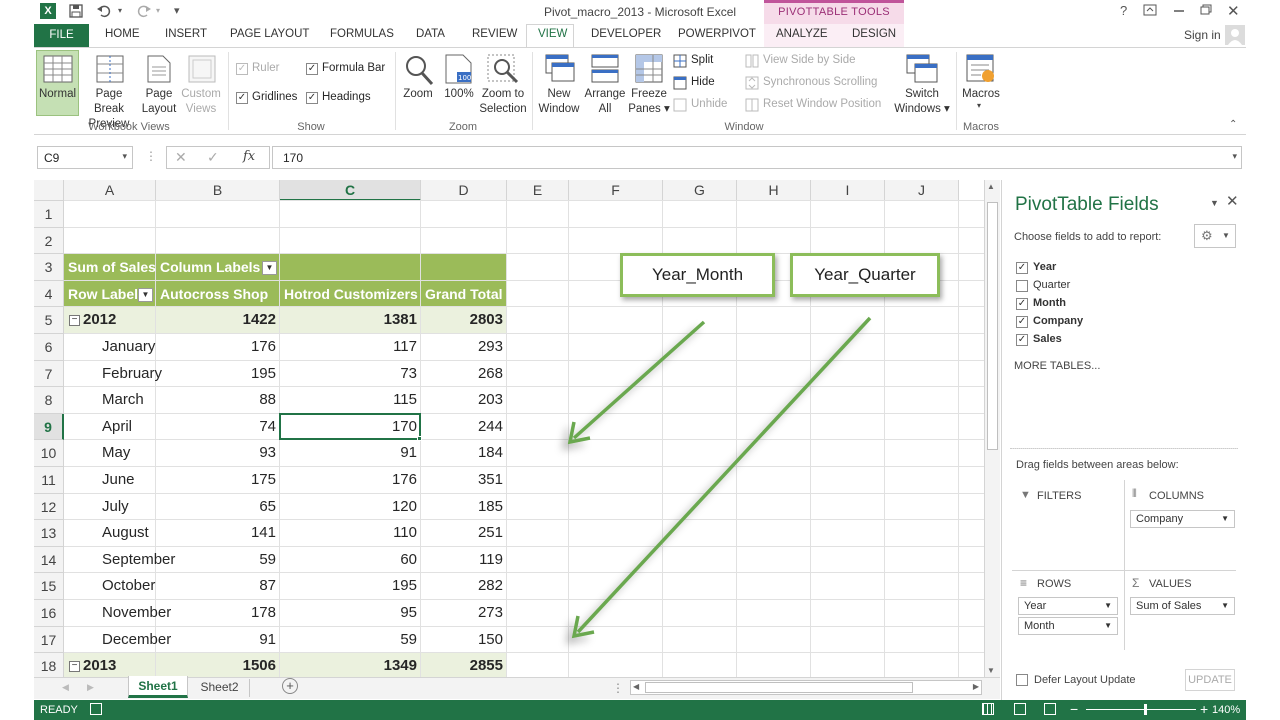 This screenshot has height=720, width=1280. Describe the element at coordinates (49, 214) in the screenshot. I see `row-header: 1` at that location.